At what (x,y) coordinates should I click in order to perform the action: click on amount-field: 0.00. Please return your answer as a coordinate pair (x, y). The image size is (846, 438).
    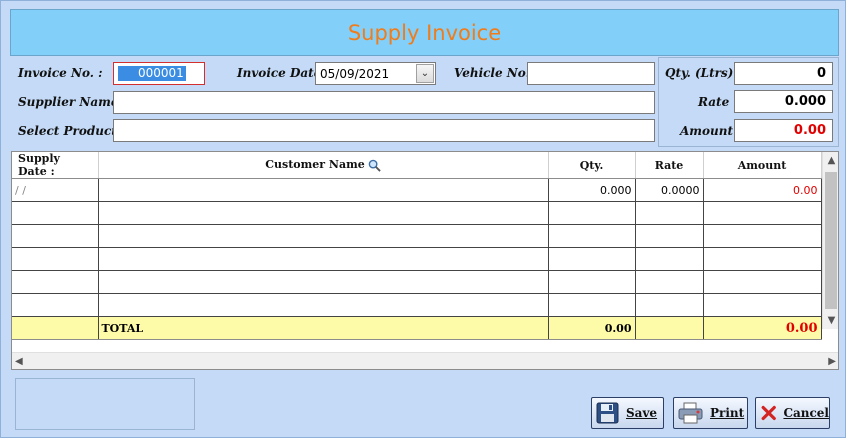
    Looking at the image, I should click on (783, 130).